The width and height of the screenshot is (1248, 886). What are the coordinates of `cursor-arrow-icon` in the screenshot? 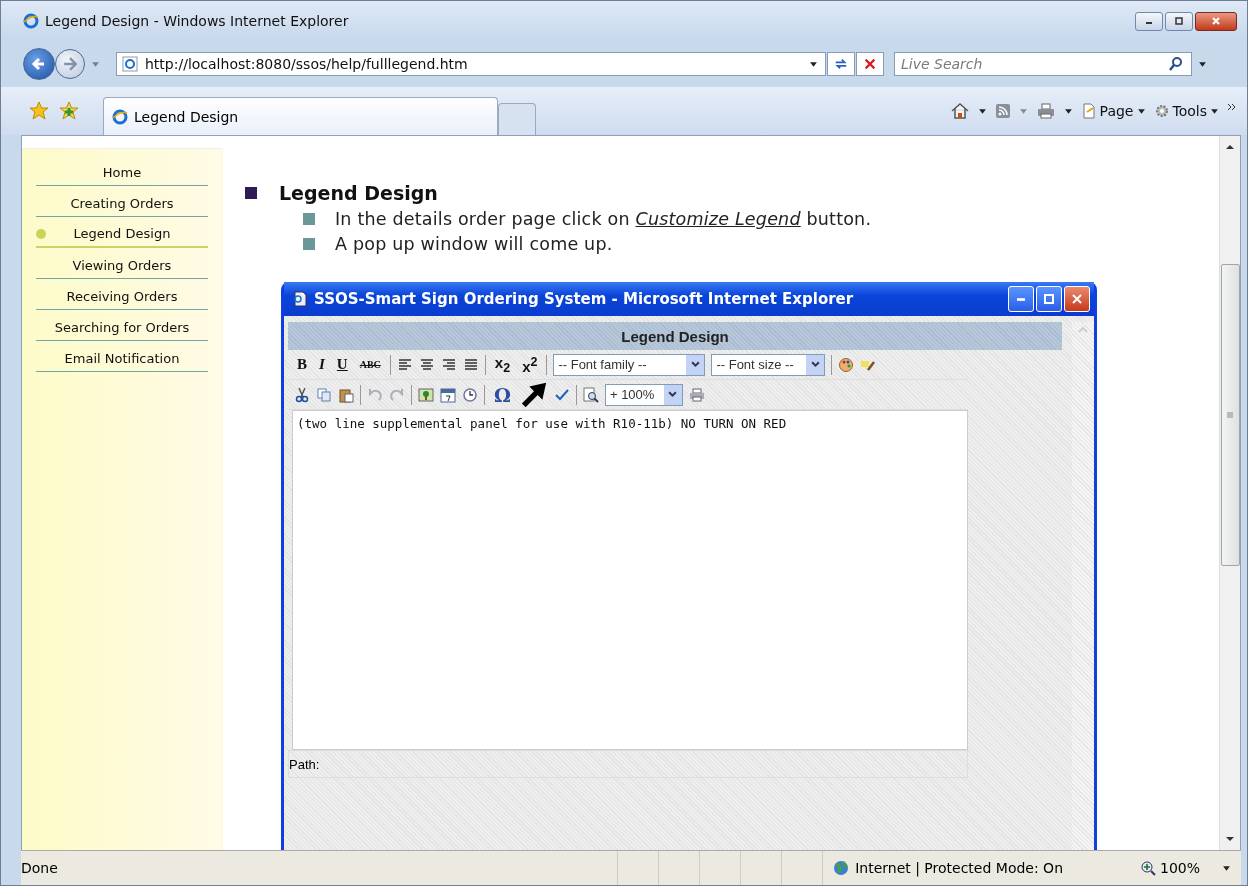 It's located at (533, 394).